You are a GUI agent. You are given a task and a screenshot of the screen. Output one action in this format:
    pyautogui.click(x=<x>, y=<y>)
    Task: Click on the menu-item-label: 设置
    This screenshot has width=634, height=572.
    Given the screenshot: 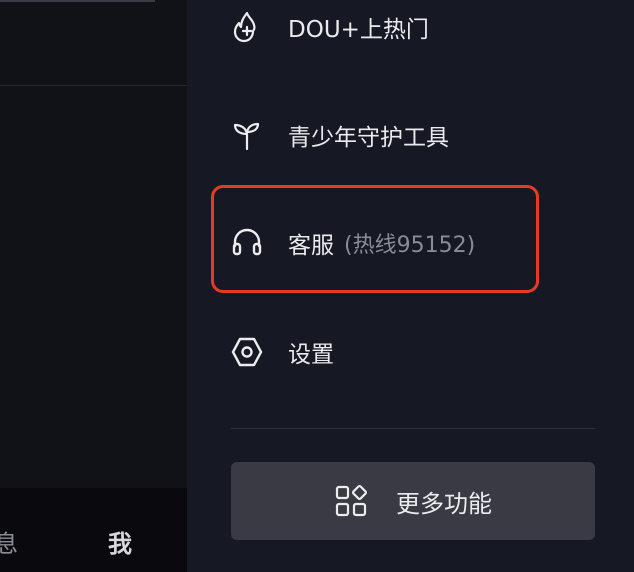 What is the action you would take?
    pyautogui.click(x=311, y=355)
    